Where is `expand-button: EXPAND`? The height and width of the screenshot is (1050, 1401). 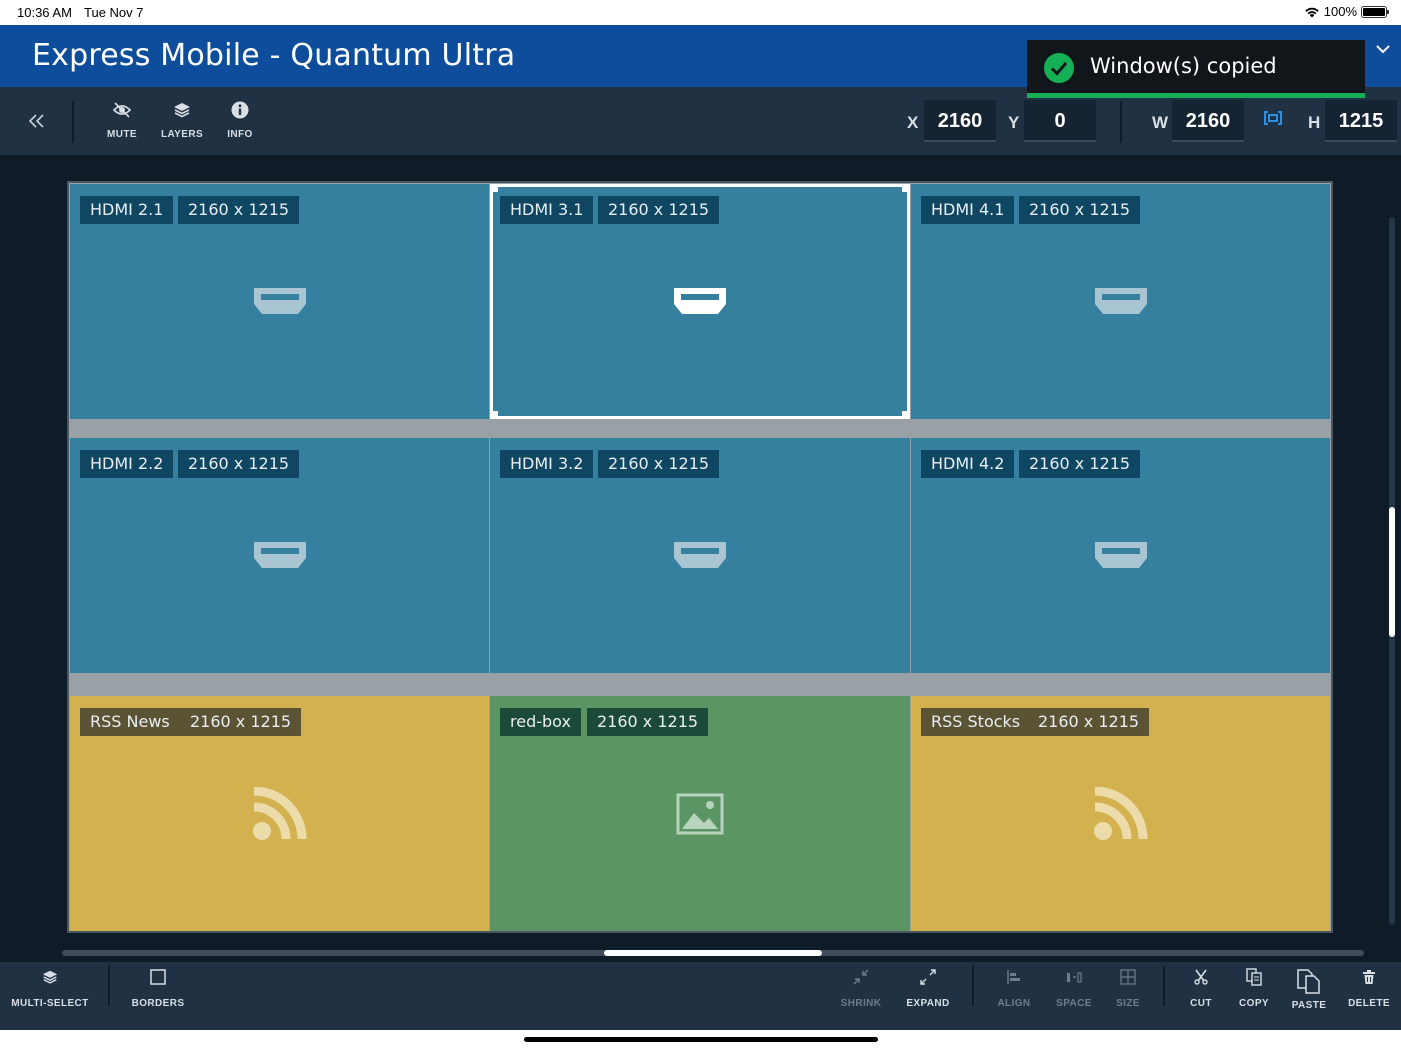
expand-button: EXPAND is located at coordinates (928, 988).